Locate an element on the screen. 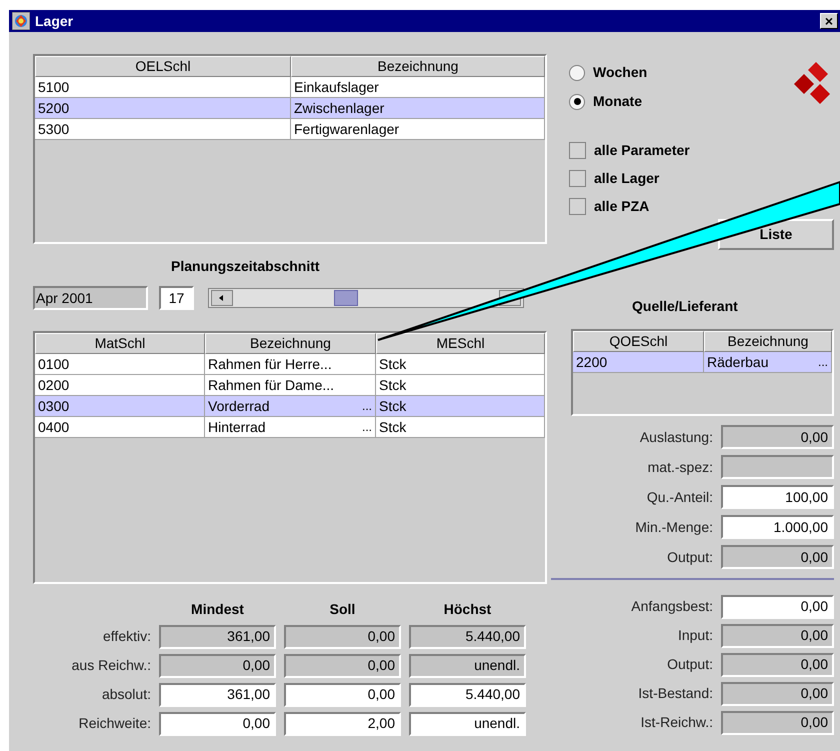 The width and height of the screenshot is (840, 751). table-cell-text: Hinterrad is located at coordinates (237, 427).